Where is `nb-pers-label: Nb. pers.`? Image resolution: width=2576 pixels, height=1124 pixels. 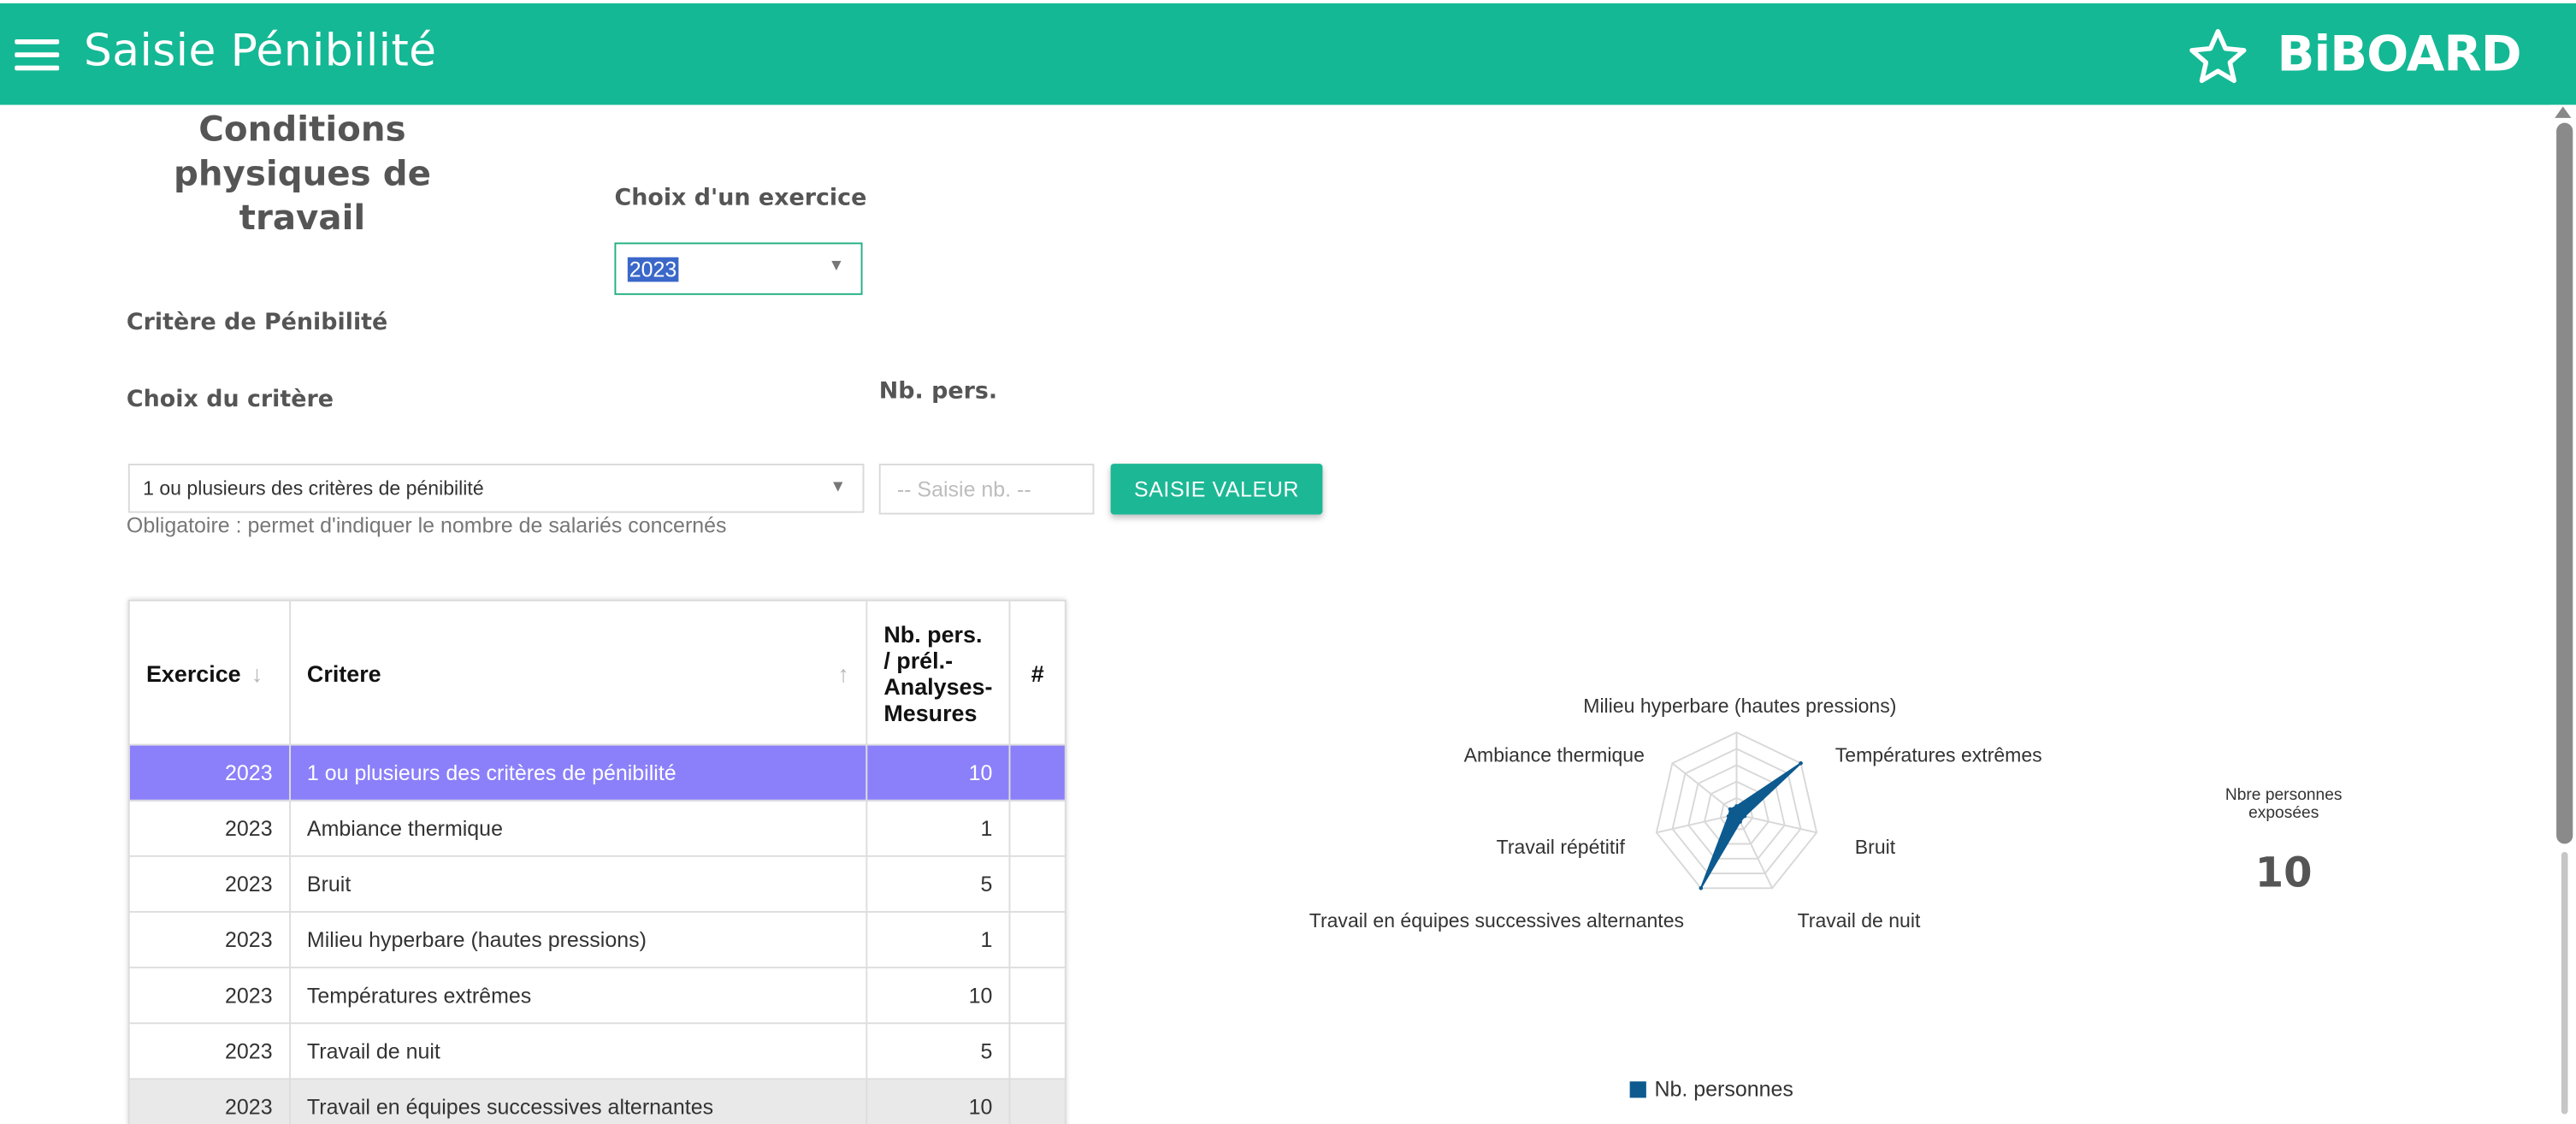
nb-pers-label: Nb. pers. is located at coordinates (938, 391).